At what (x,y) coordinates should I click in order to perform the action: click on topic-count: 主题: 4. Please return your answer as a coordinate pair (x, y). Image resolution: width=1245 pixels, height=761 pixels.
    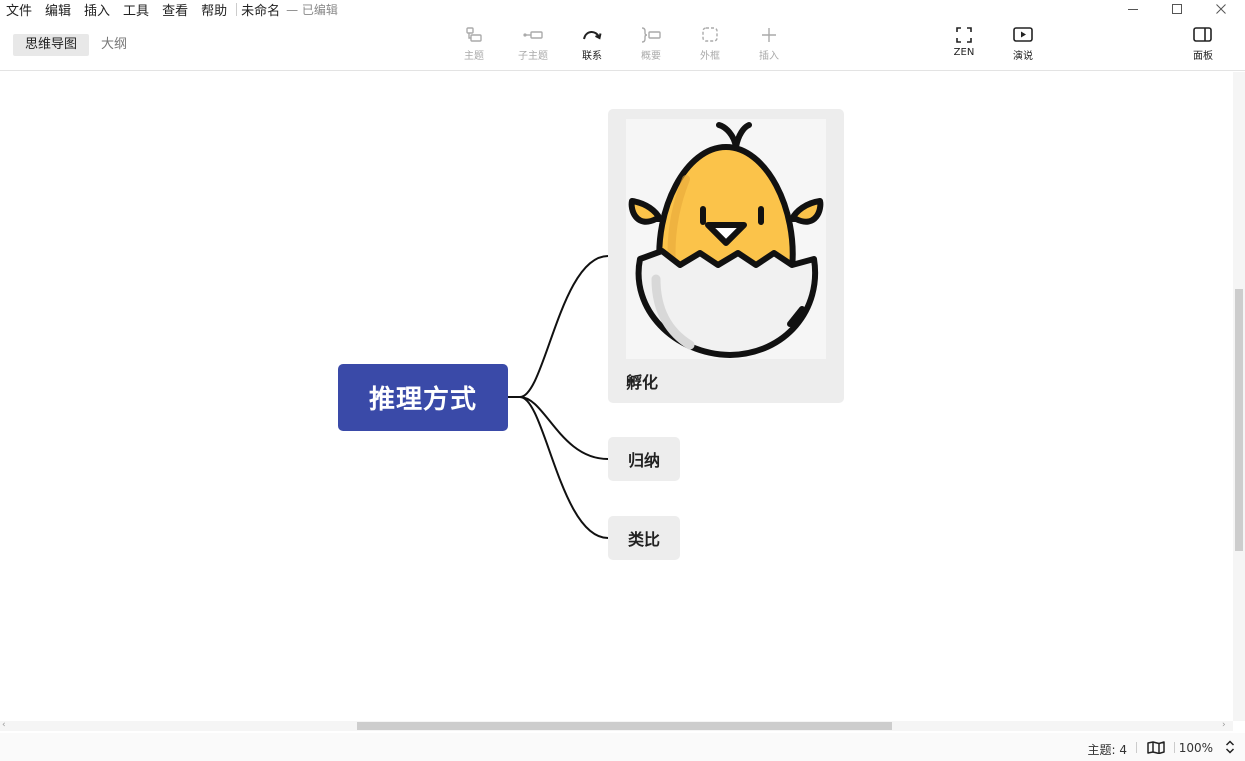
    Looking at the image, I should click on (1107, 750).